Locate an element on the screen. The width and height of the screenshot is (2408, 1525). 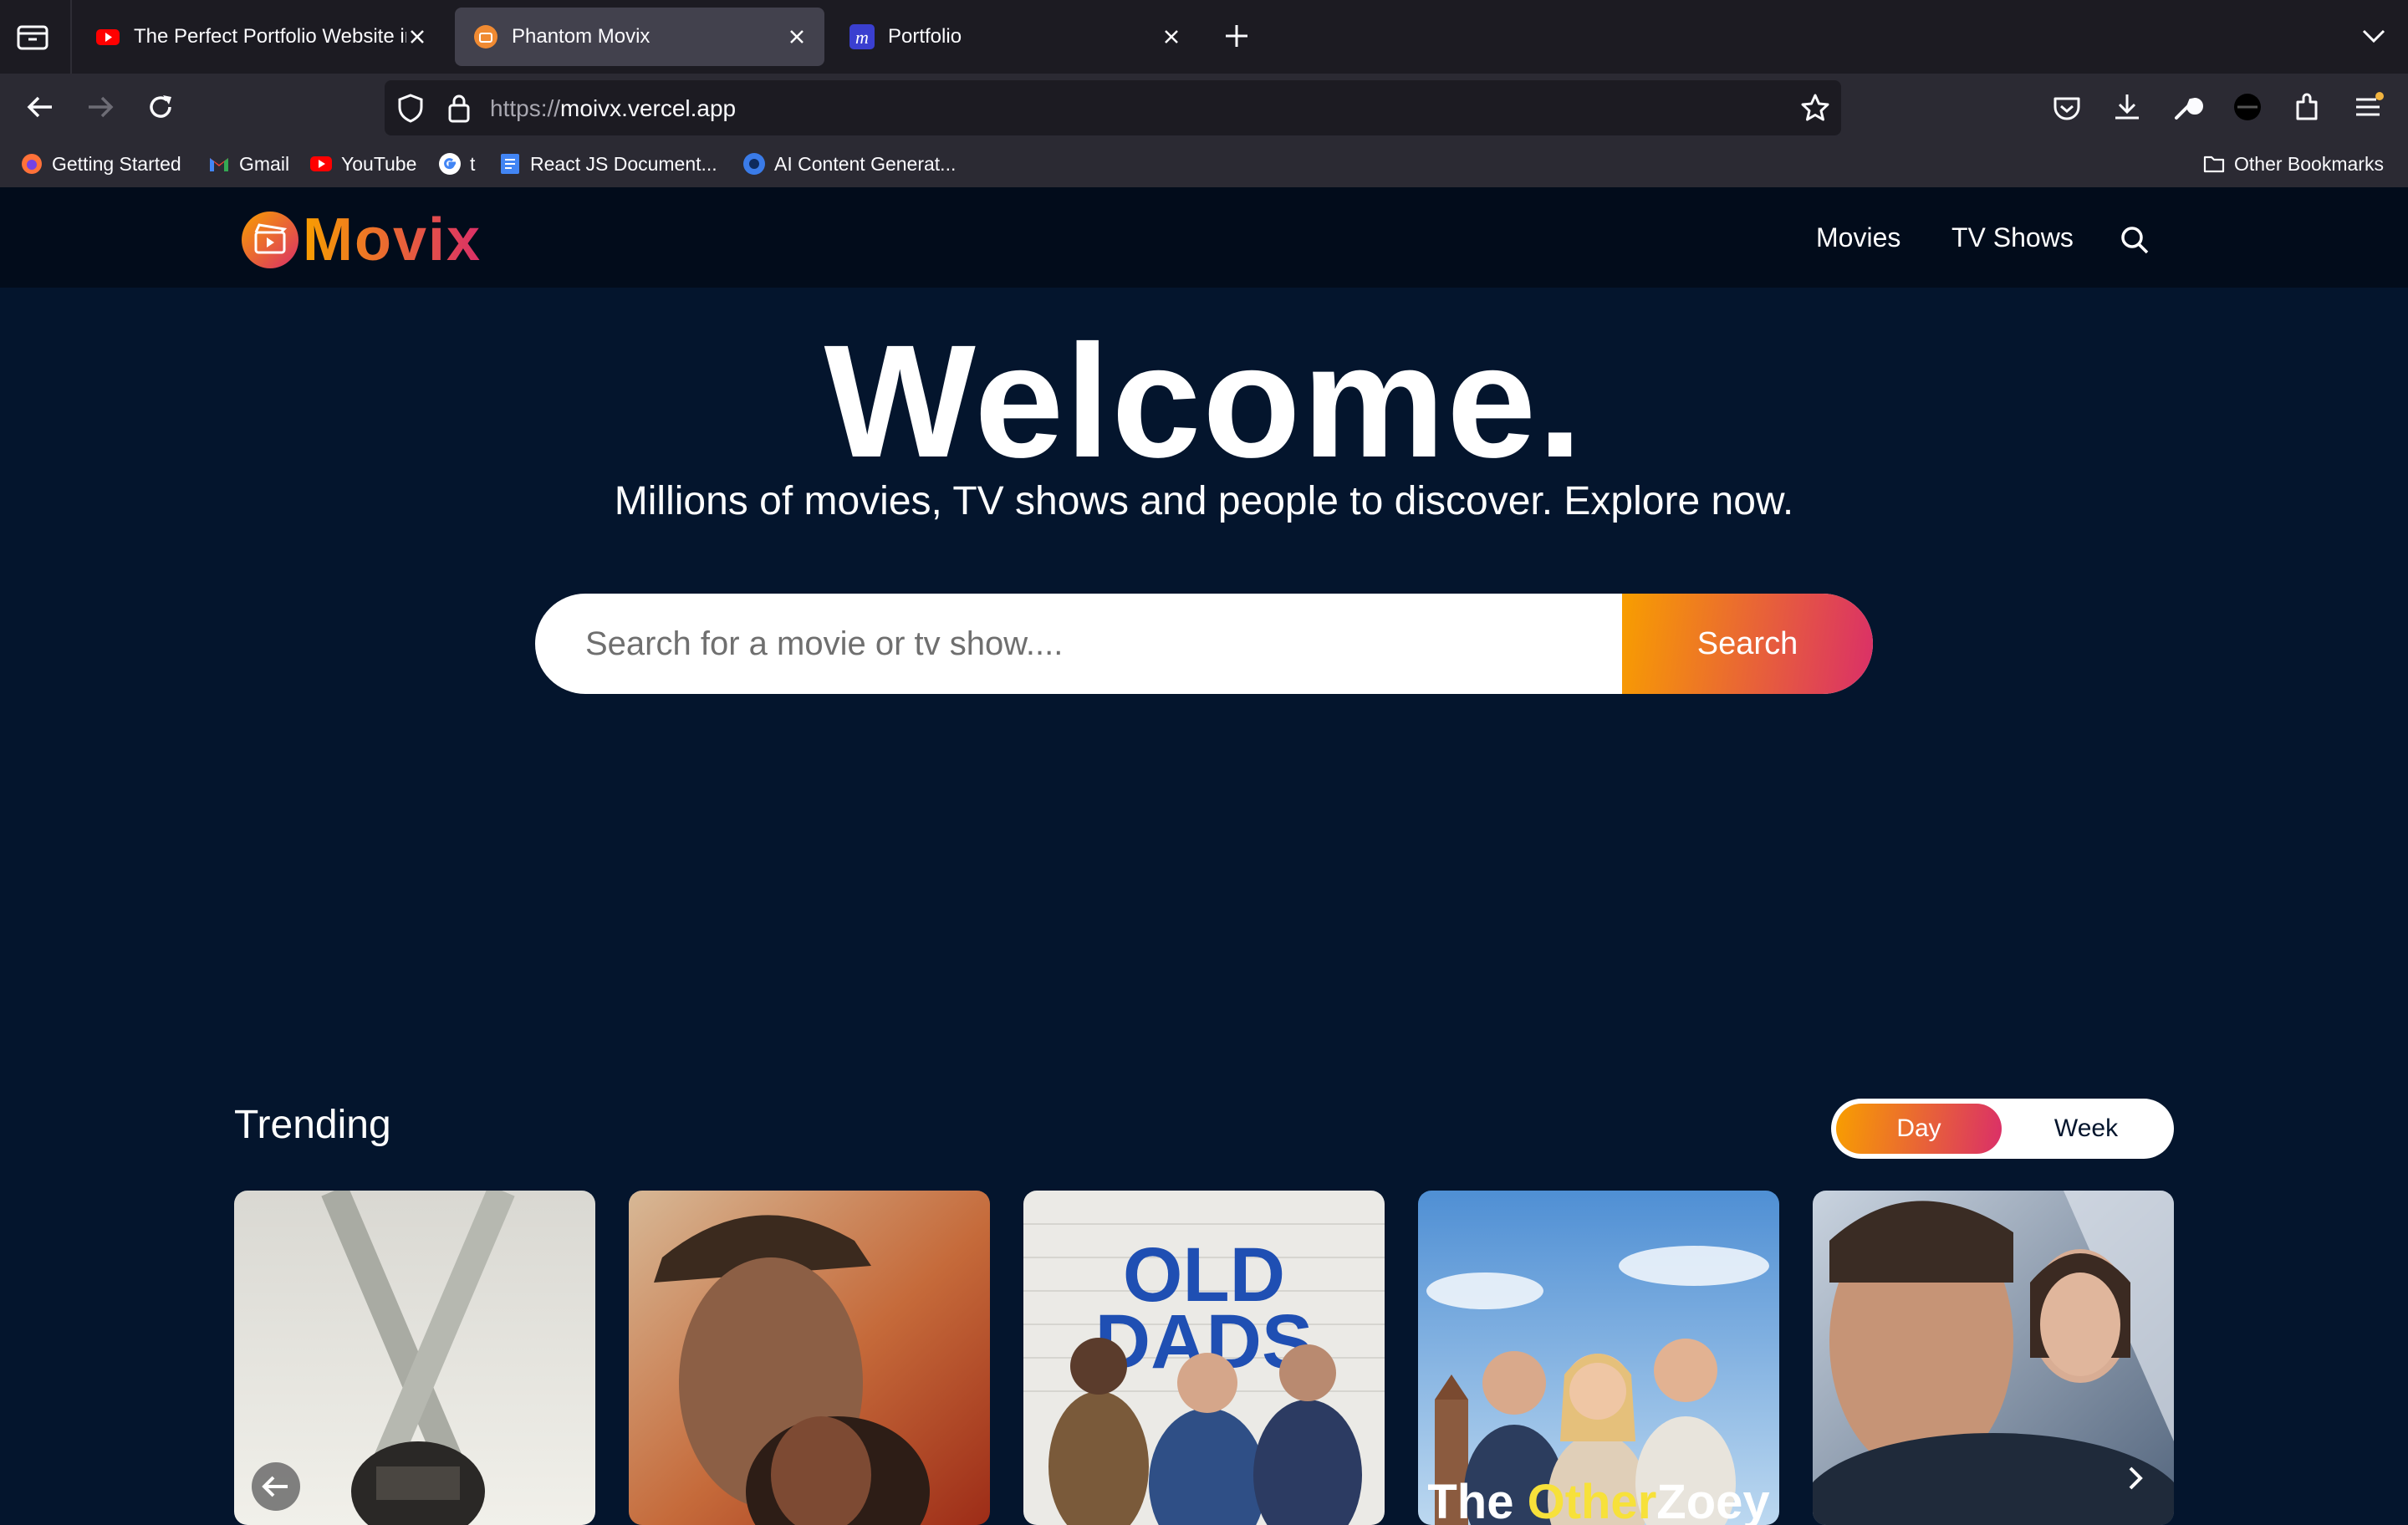
gmail-icon is located at coordinates (219, 164).